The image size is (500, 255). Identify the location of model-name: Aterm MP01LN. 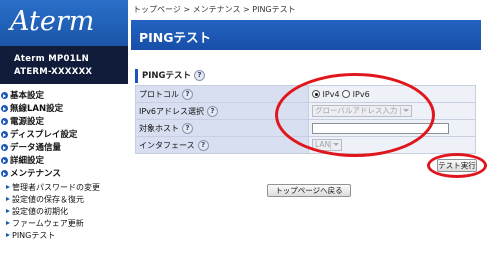
(52, 59).